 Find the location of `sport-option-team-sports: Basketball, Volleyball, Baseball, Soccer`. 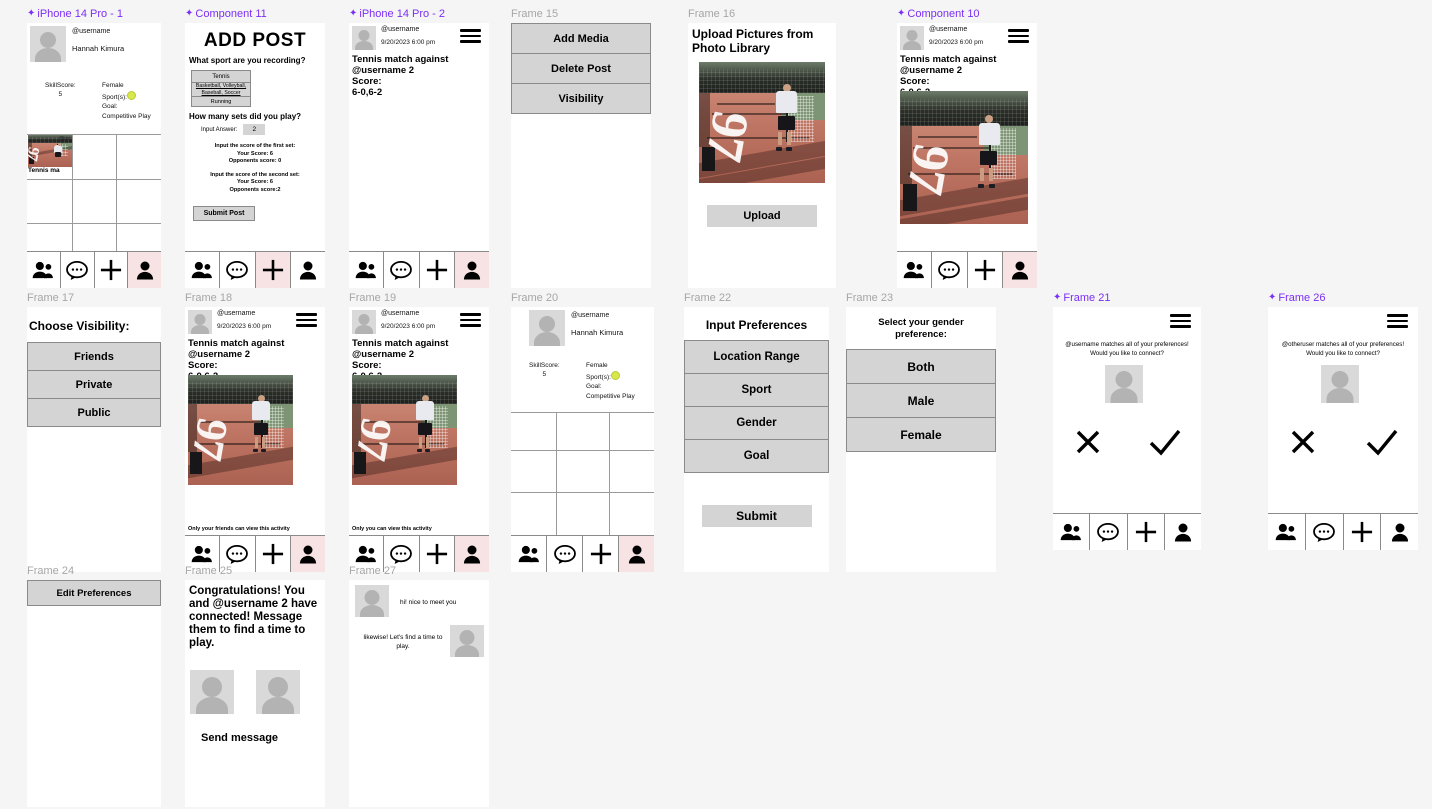

sport-option-team-sports: Basketball, Volleyball, Baseball, Soccer is located at coordinates (221, 89).